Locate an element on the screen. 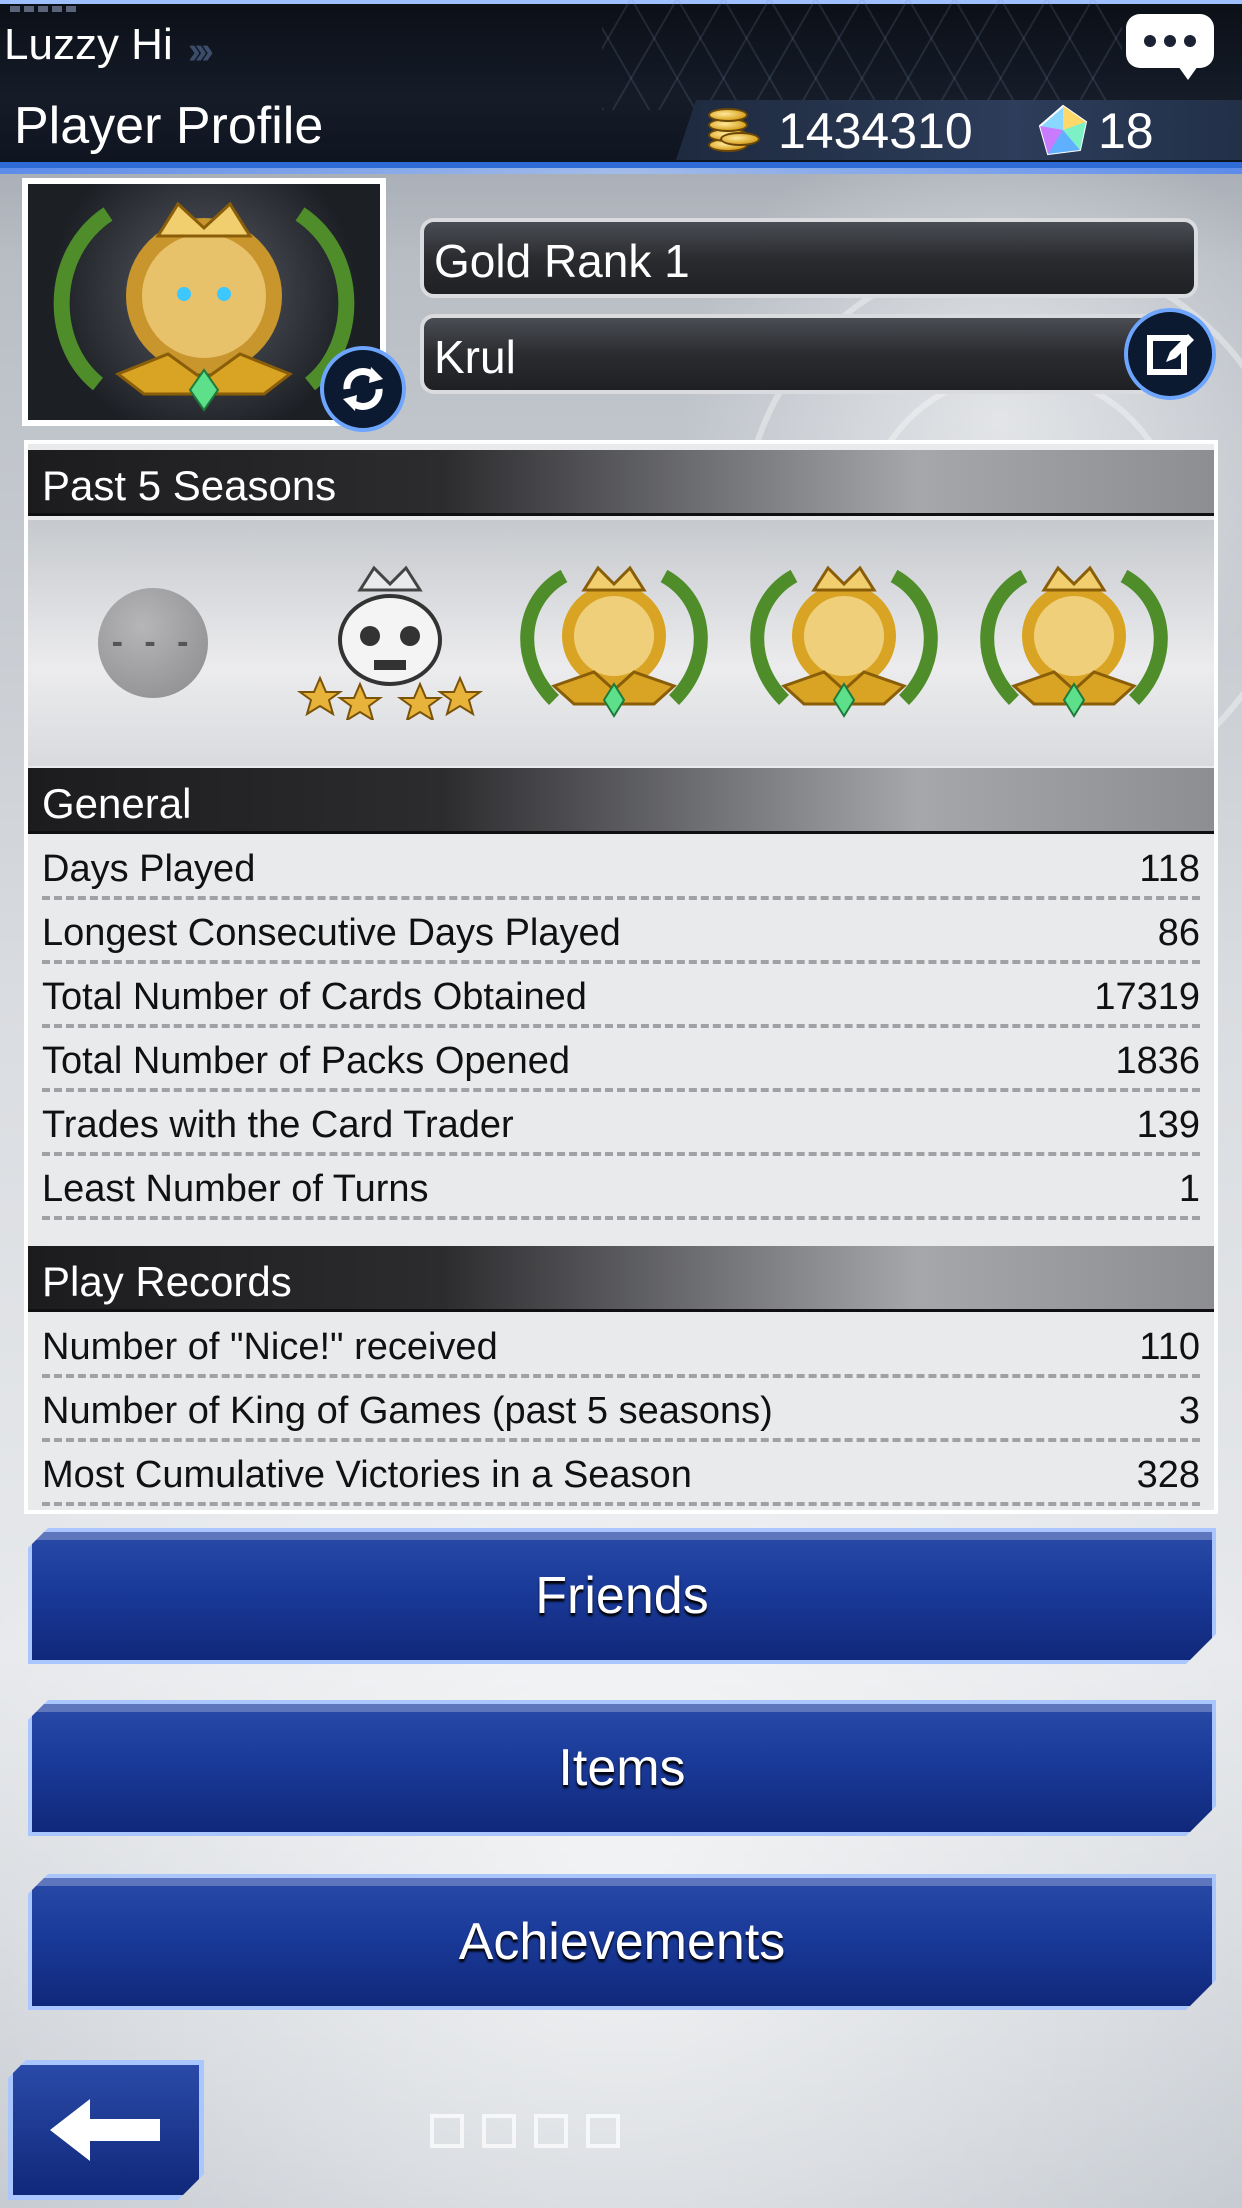 The width and height of the screenshot is (1242, 2208). achievements-button: Achievements is located at coordinates (622, 1942).